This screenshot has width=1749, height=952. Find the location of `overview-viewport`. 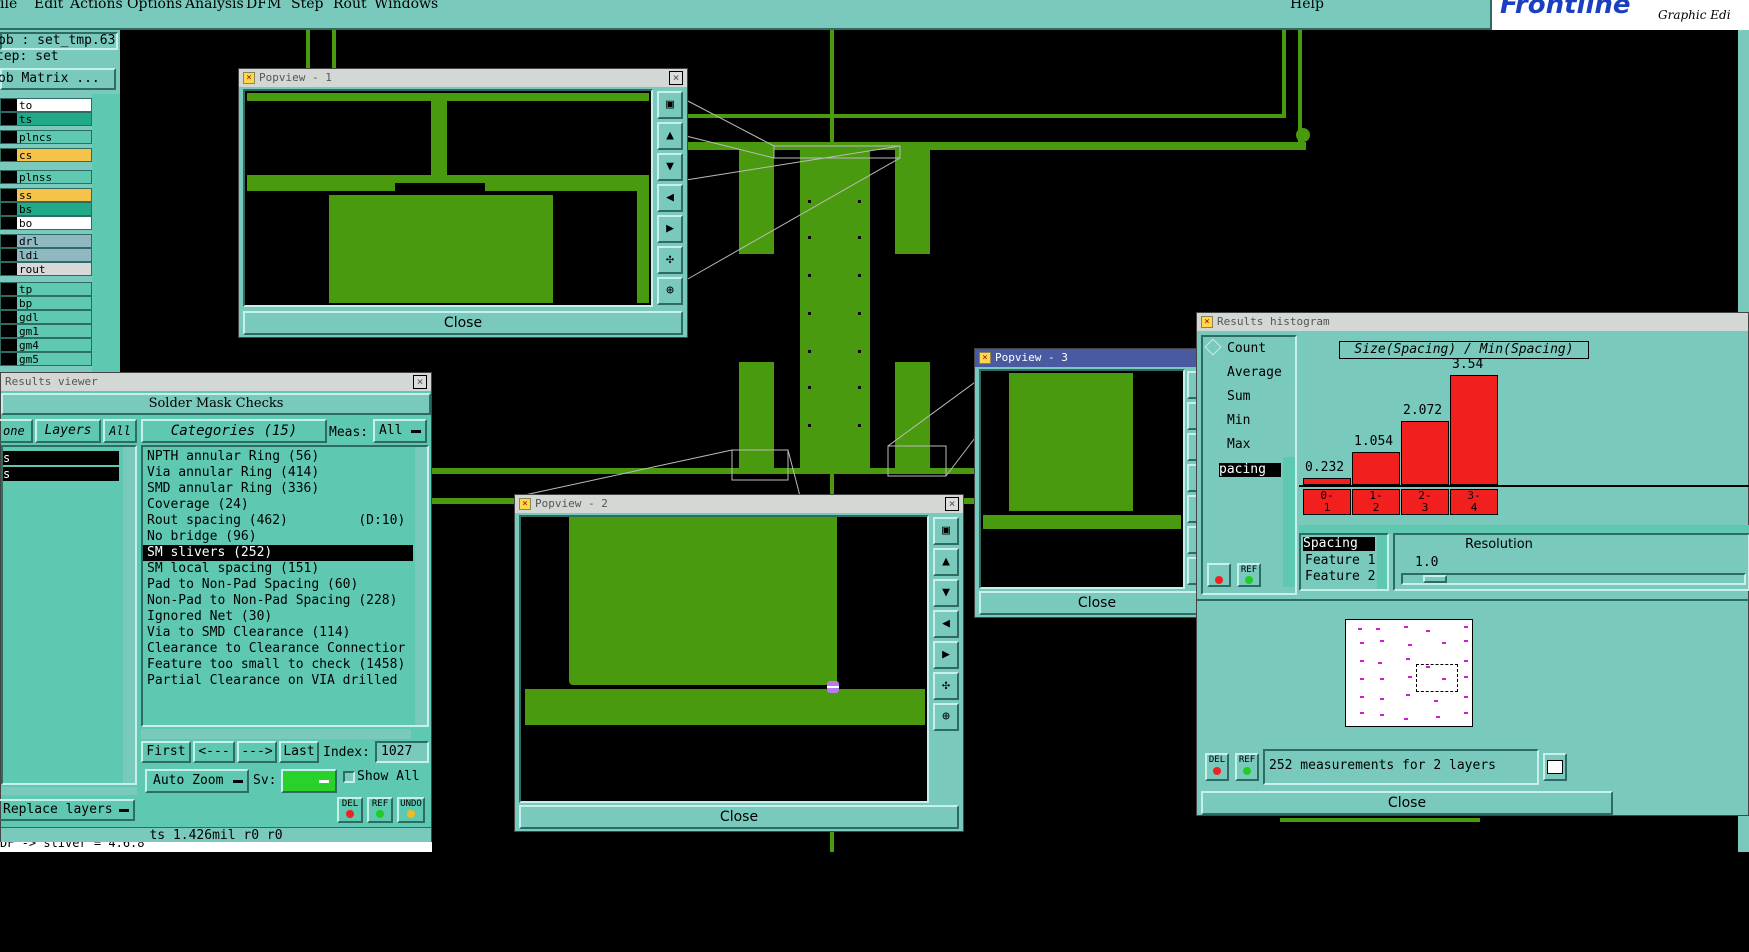

overview-viewport is located at coordinates (1437, 678).